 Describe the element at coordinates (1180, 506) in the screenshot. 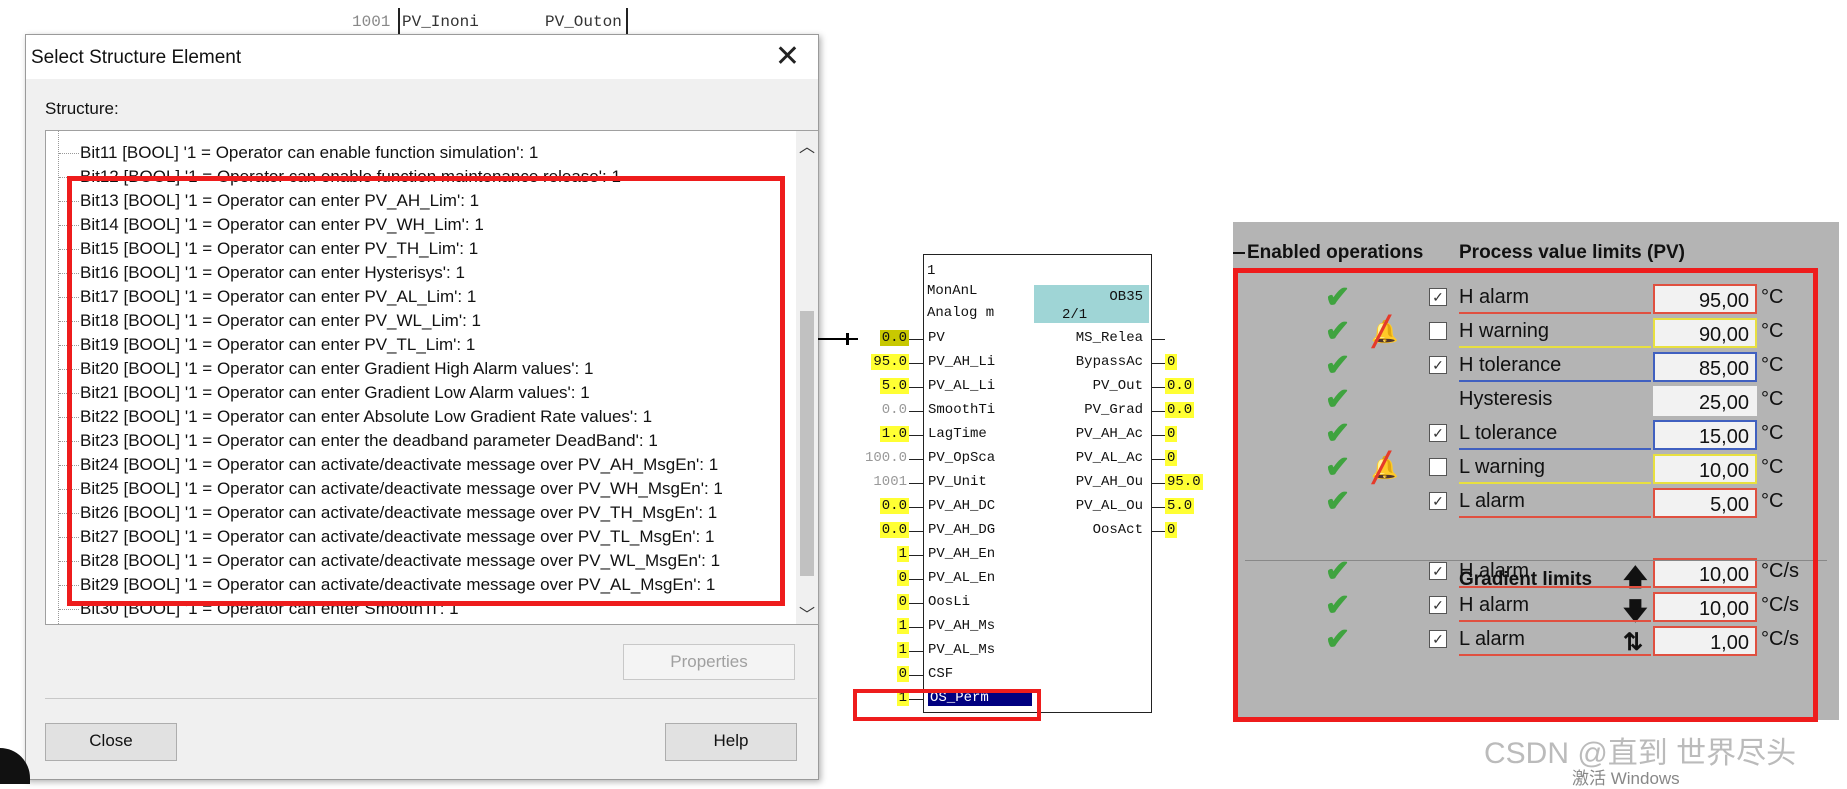

I see `output-value: 5.0` at that location.